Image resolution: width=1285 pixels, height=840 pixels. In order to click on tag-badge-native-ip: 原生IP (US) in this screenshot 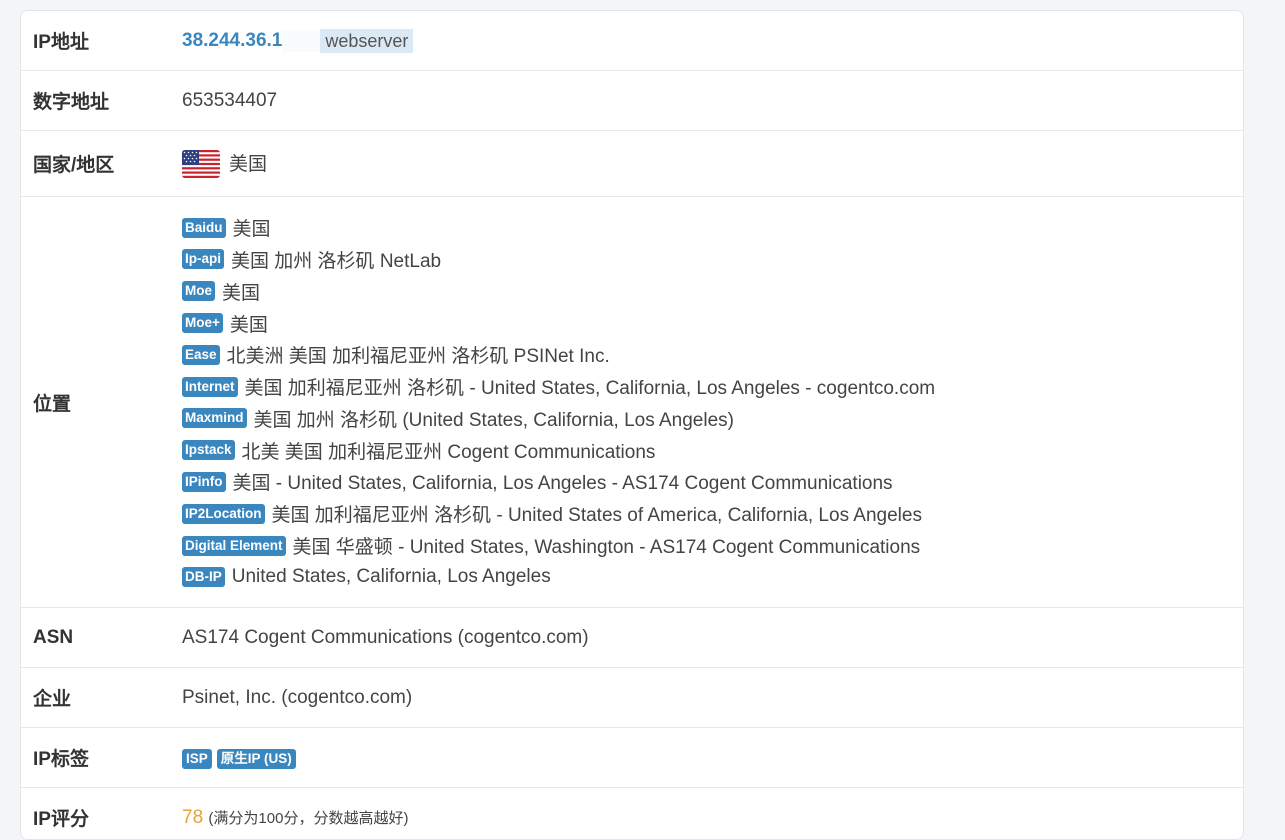, I will do `click(256, 759)`.